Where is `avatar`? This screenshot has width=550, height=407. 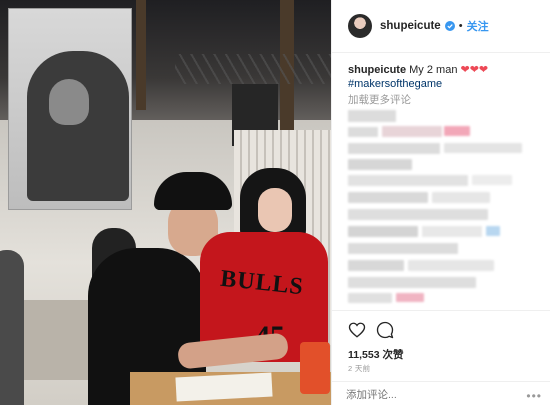 avatar is located at coordinates (360, 26).